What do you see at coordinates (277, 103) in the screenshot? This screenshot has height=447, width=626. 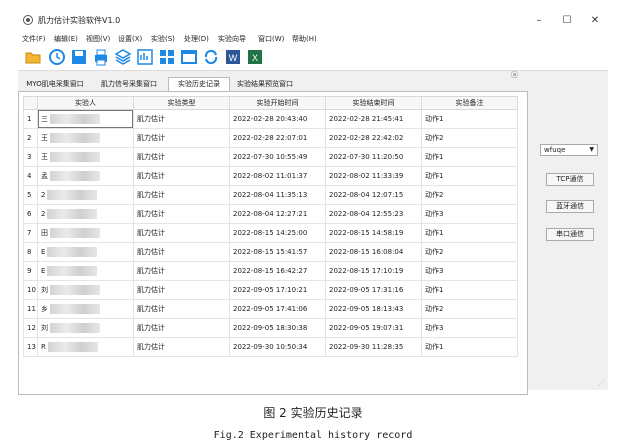 I see `header-start: 实验开始时间` at bounding box center [277, 103].